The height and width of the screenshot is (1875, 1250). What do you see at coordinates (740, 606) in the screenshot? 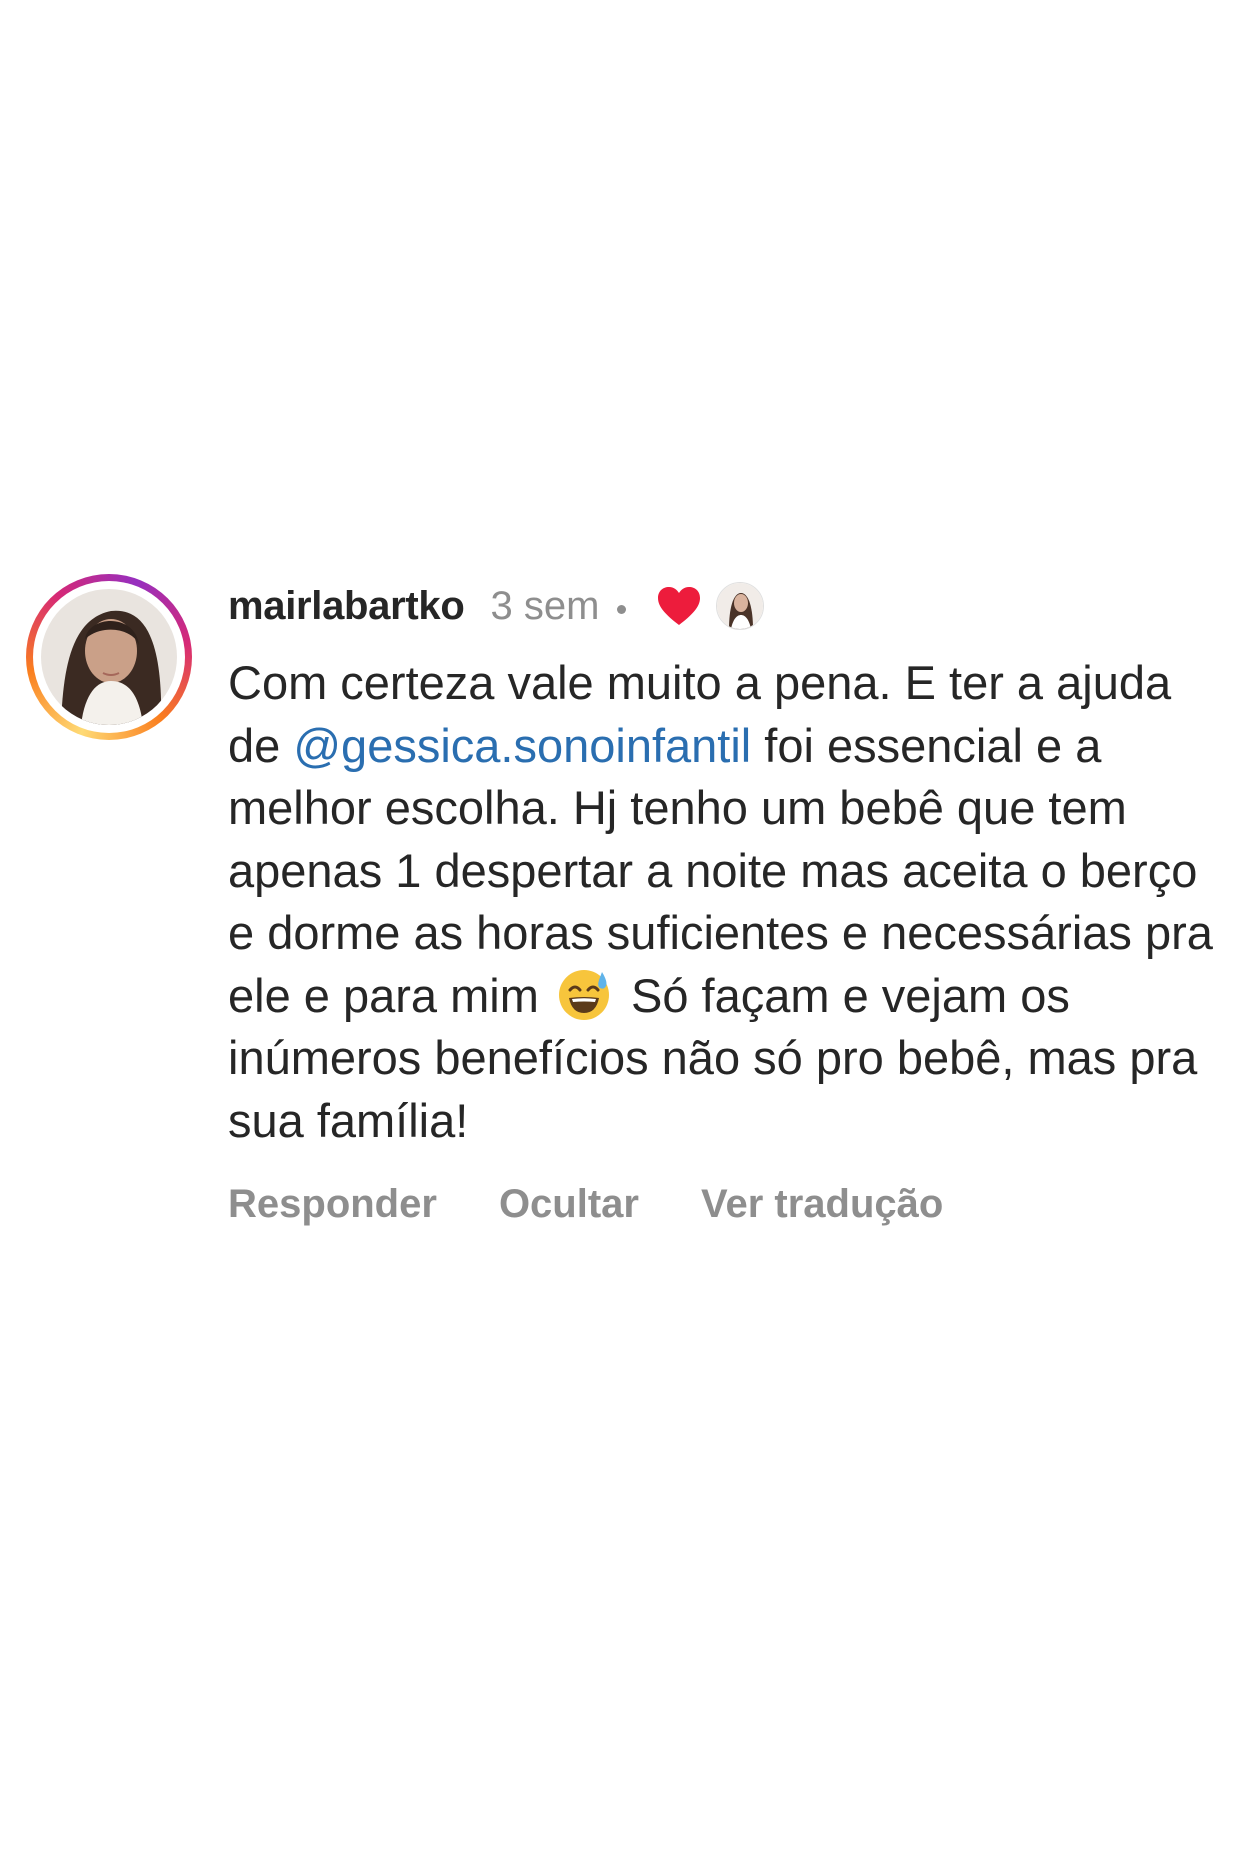
I see `creator-avatar` at bounding box center [740, 606].